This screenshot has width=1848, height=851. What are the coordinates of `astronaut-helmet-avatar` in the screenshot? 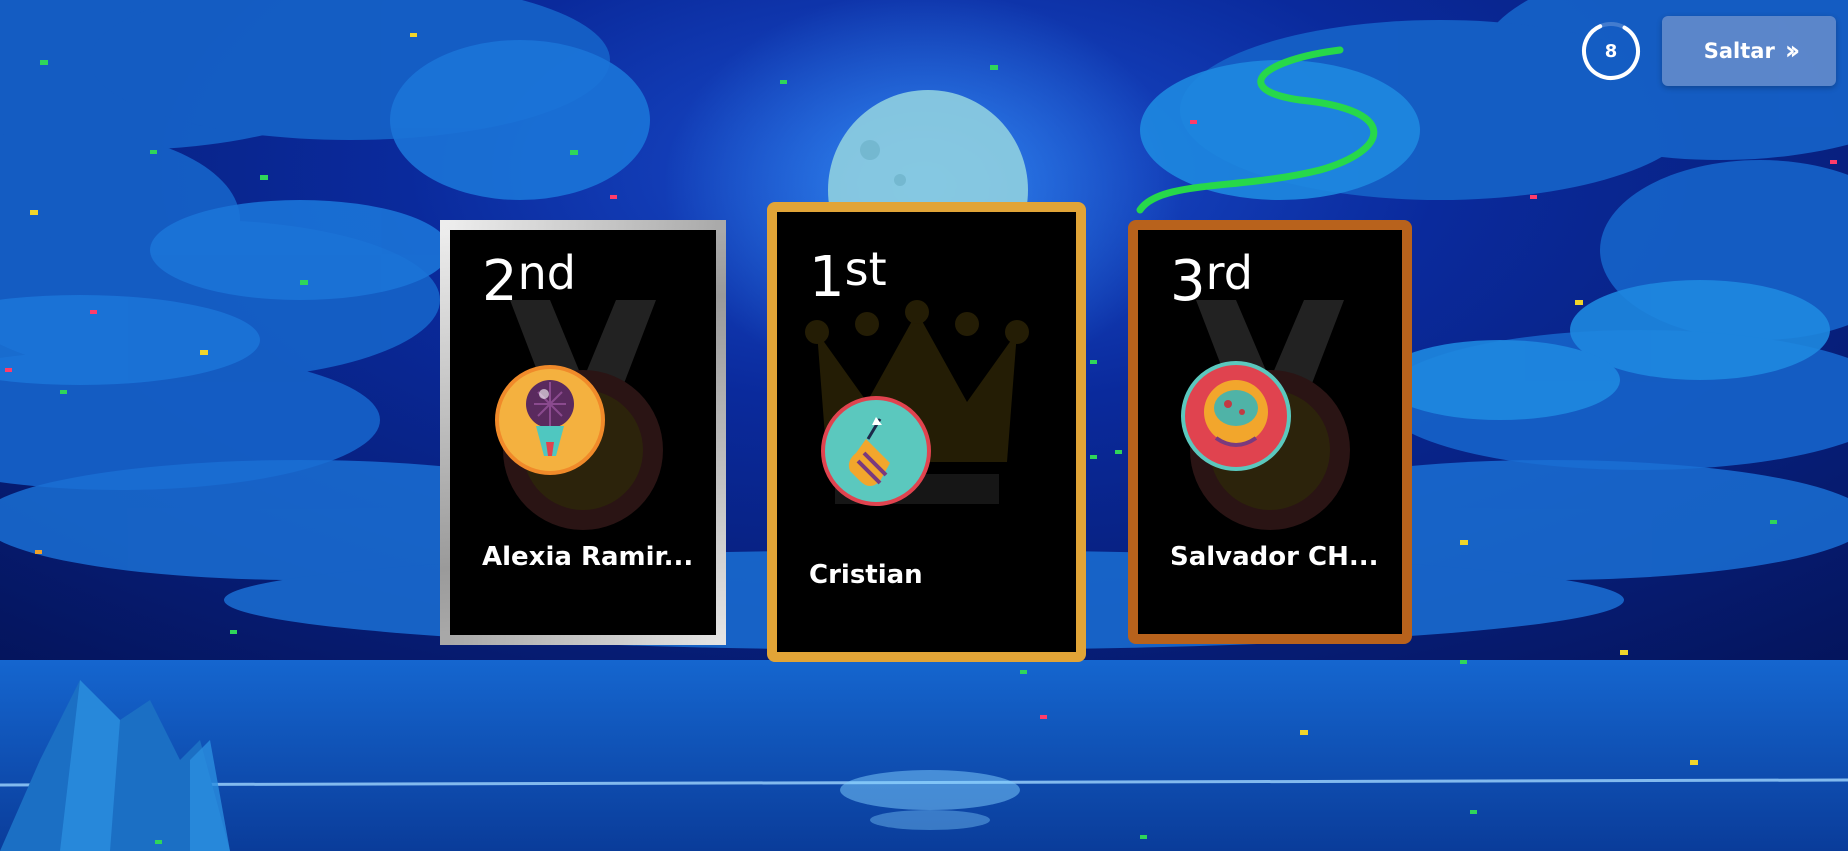 It's located at (1236, 416).